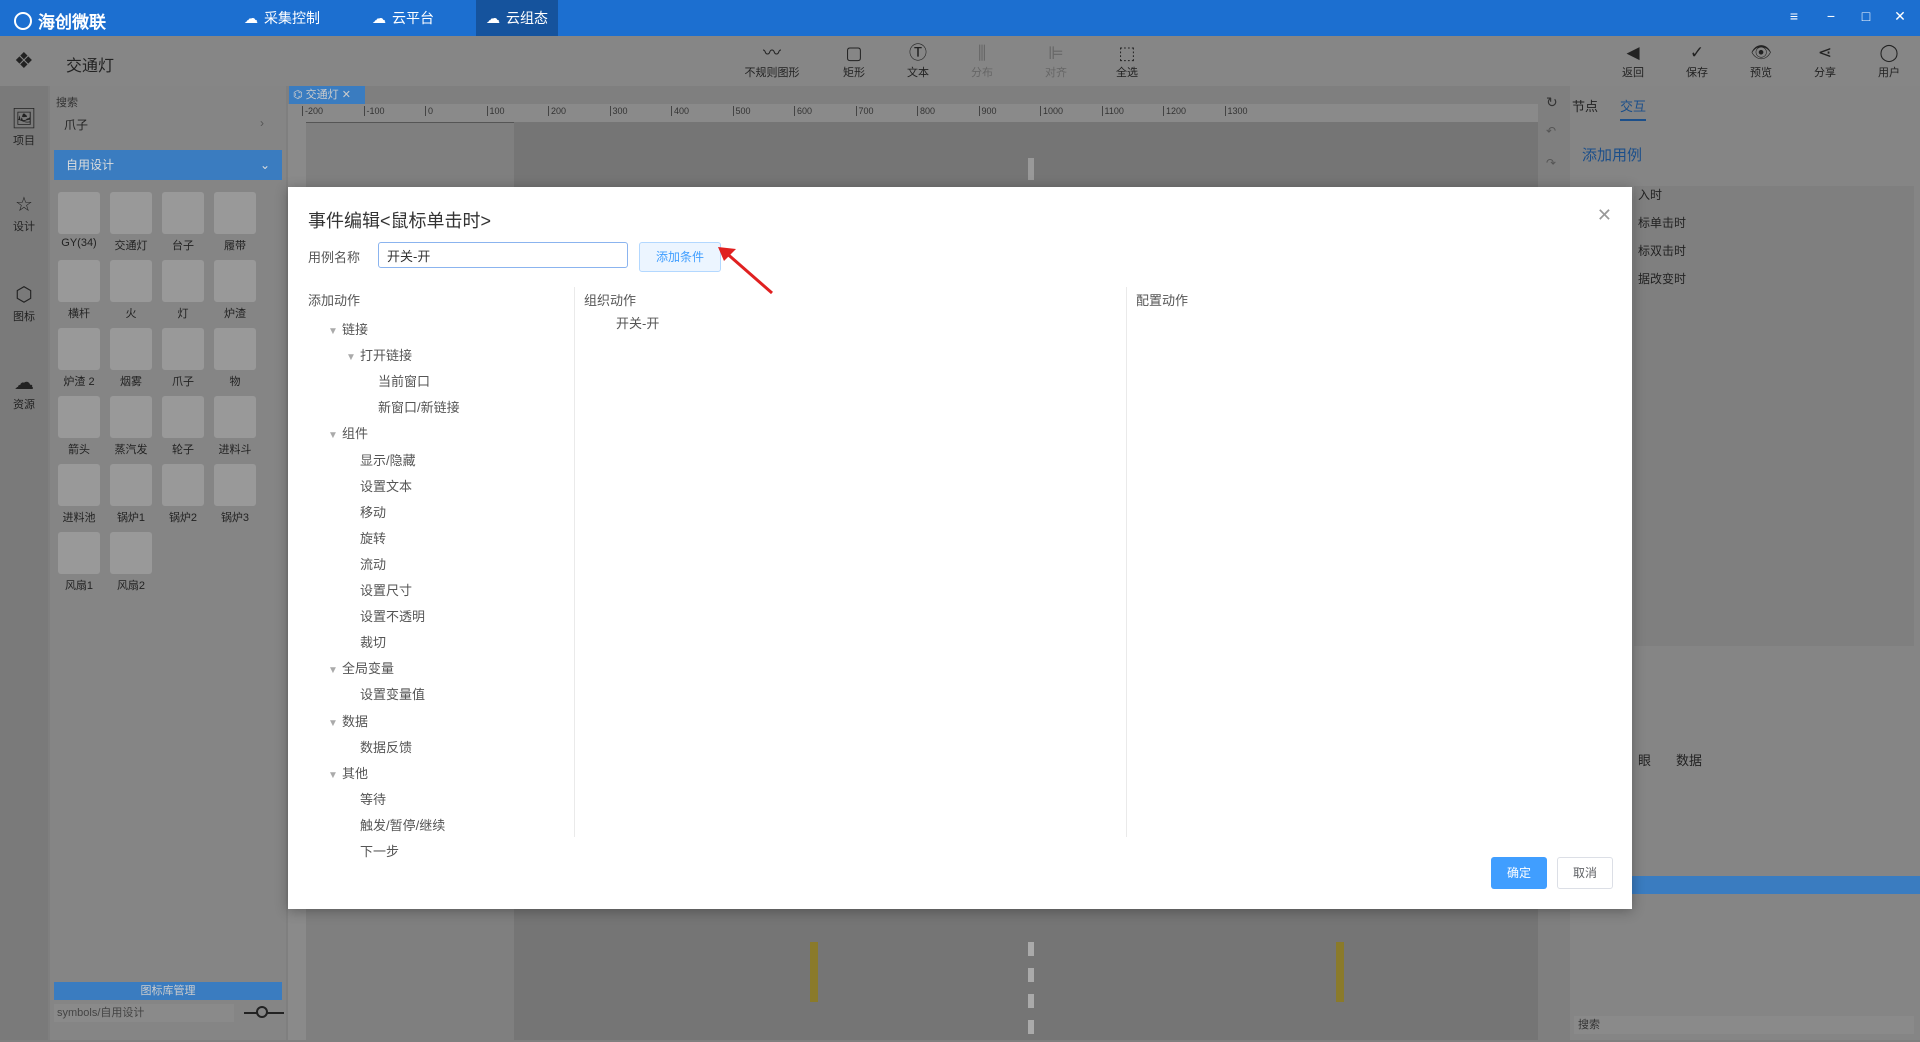 The height and width of the screenshot is (1042, 1920). What do you see at coordinates (1519, 873) in the screenshot?
I see `ok-button: 确定` at bounding box center [1519, 873].